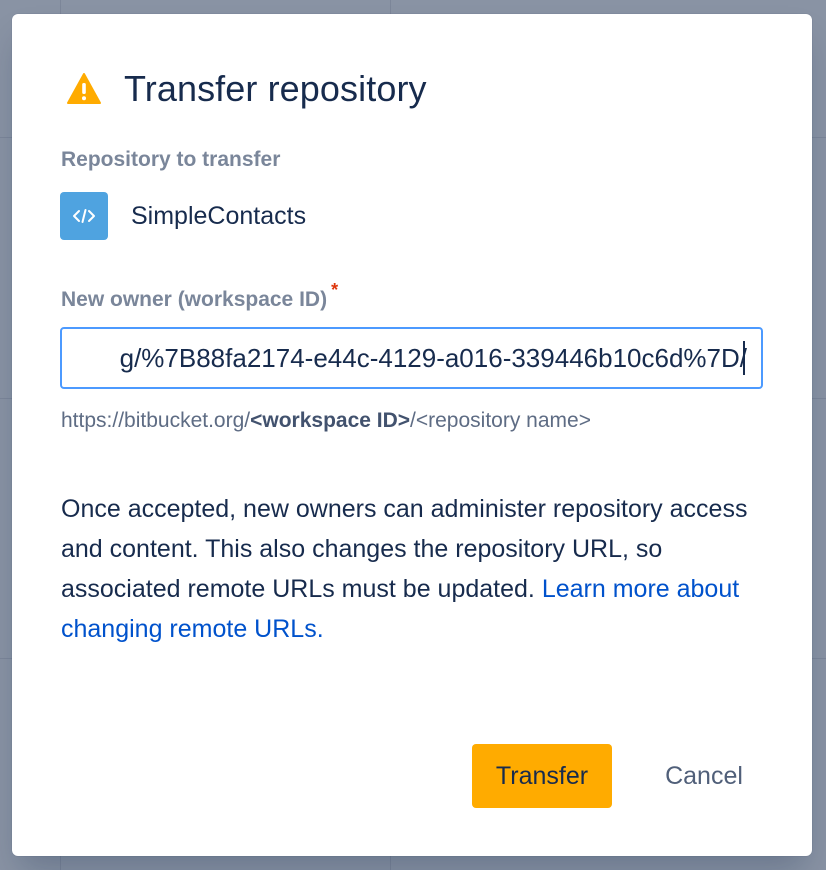  Describe the element at coordinates (171, 159) in the screenshot. I see `repository-label: Repository to transfer` at that location.